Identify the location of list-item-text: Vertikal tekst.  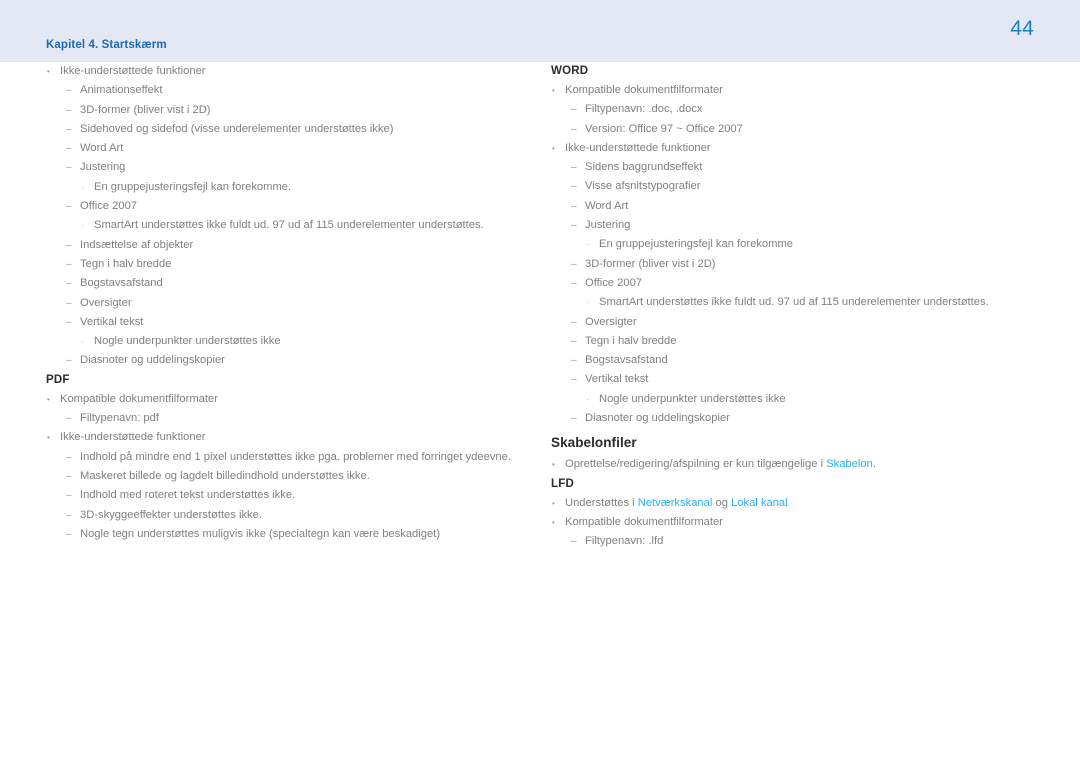
(112, 321).